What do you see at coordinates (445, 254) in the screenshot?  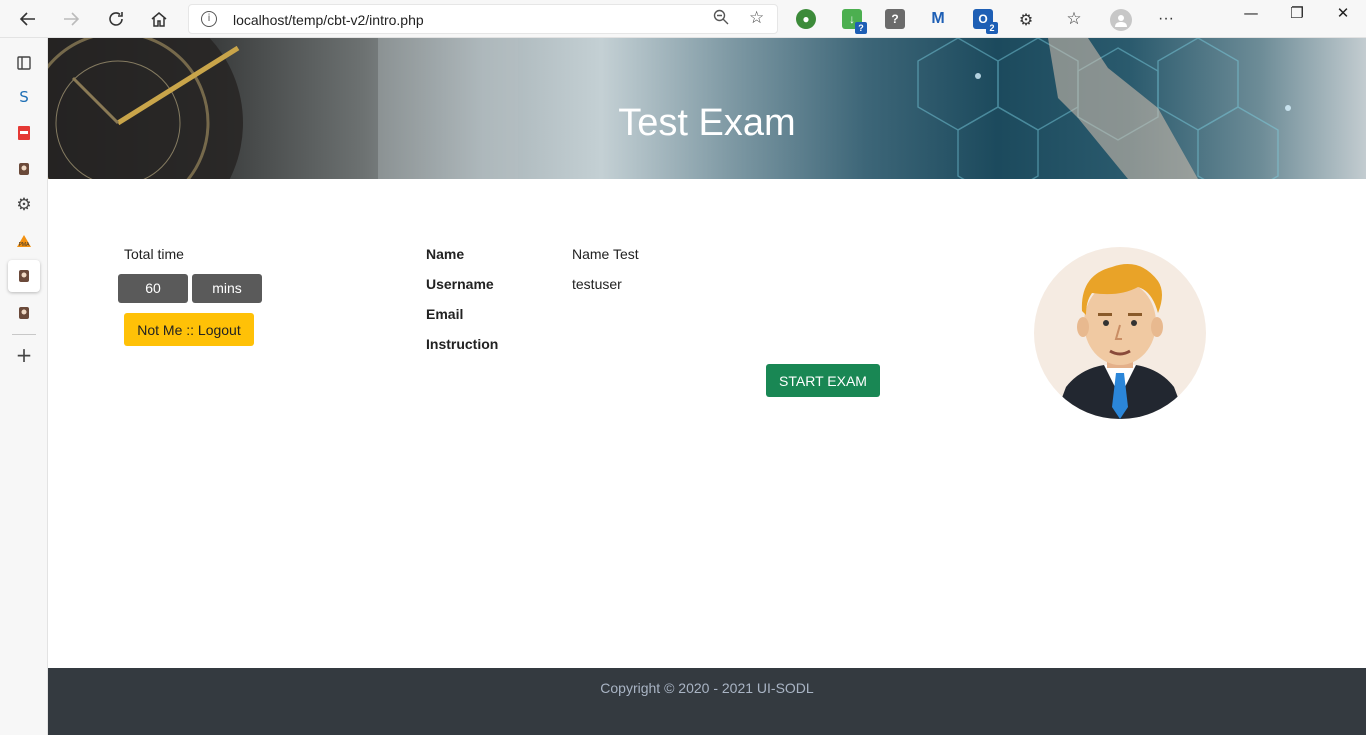 I see `name-label: Name` at bounding box center [445, 254].